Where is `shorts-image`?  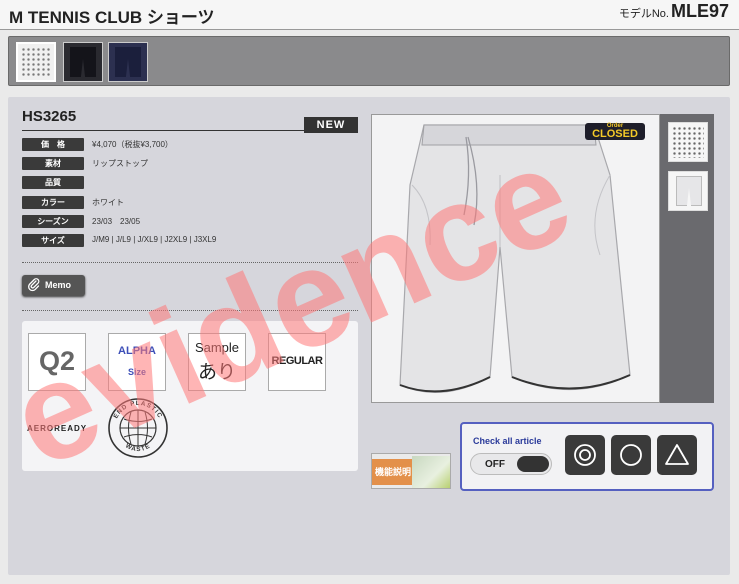 shorts-image is located at coordinates (515, 258).